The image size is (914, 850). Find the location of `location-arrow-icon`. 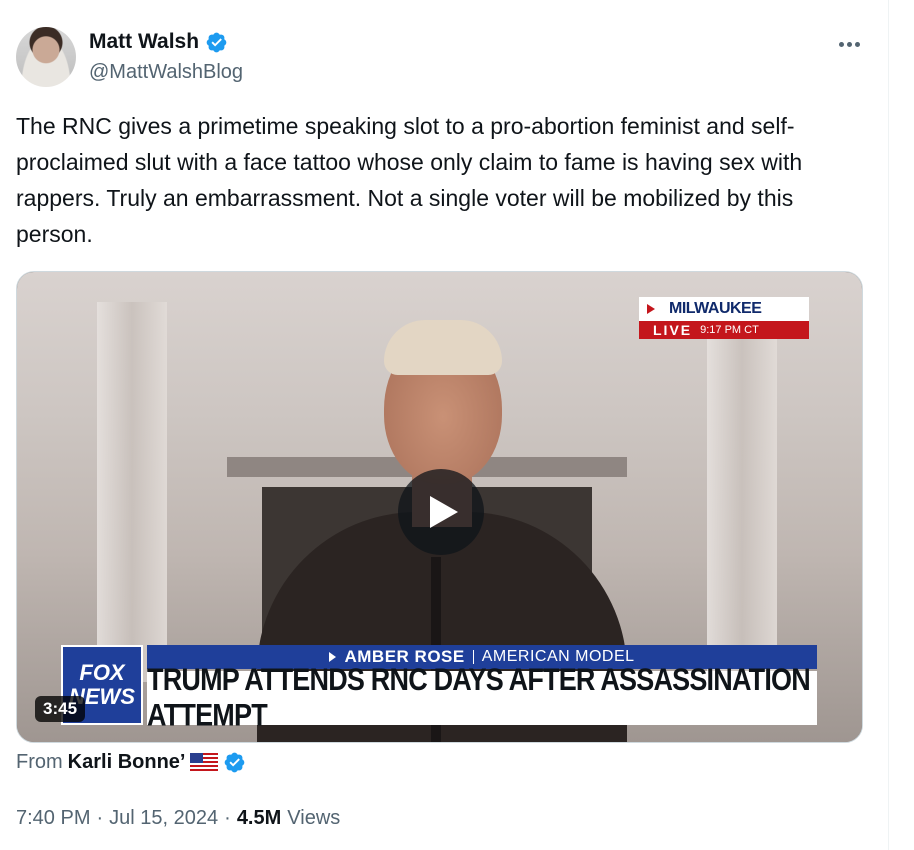

location-arrow-icon is located at coordinates (651, 309).